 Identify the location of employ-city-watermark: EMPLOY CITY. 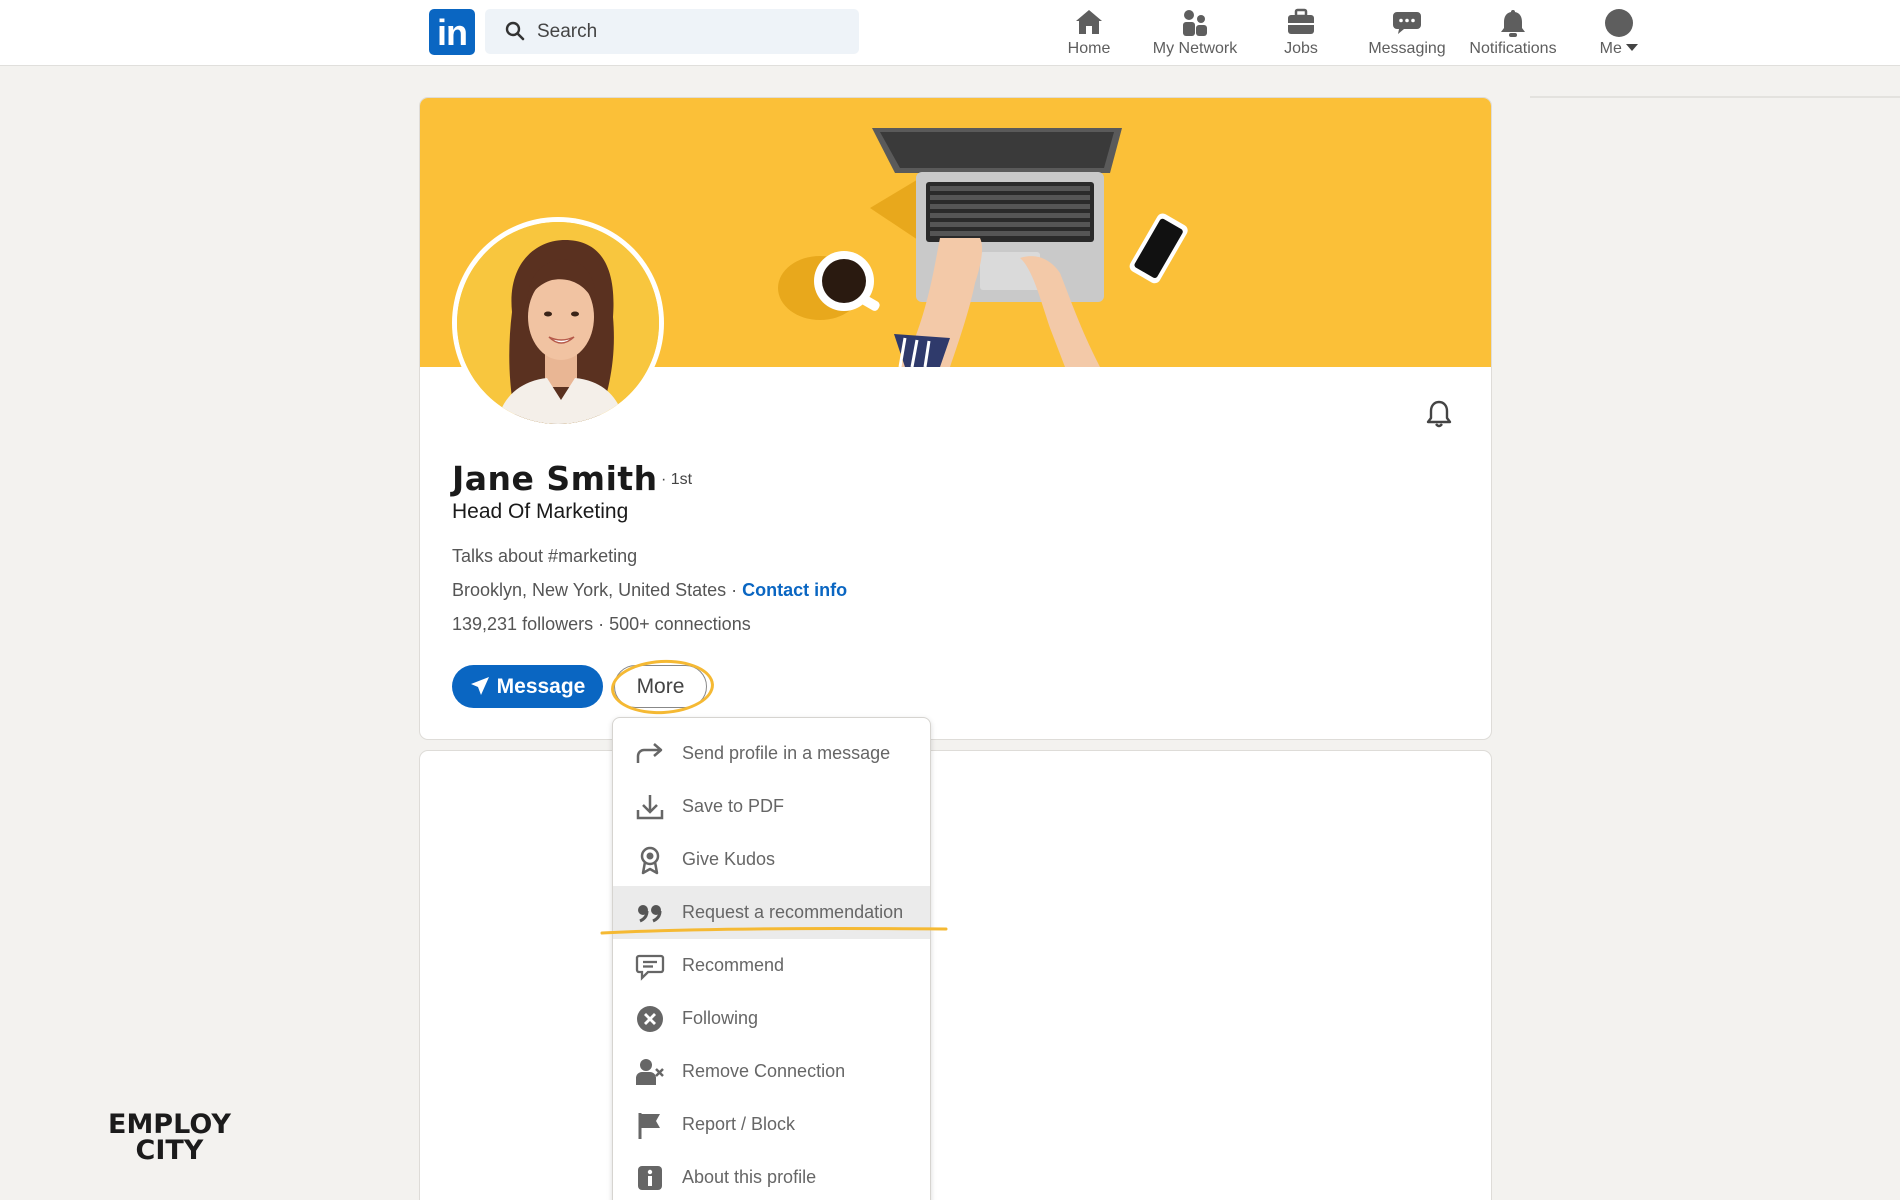
(169, 1138).